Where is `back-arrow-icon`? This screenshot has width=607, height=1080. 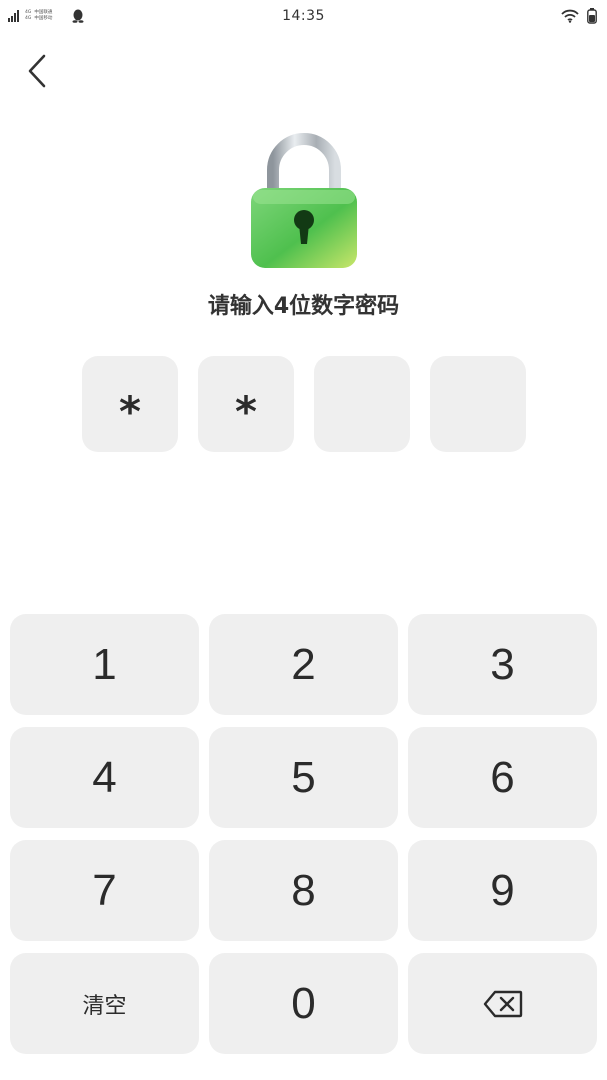
back-arrow-icon is located at coordinates (37, 71).